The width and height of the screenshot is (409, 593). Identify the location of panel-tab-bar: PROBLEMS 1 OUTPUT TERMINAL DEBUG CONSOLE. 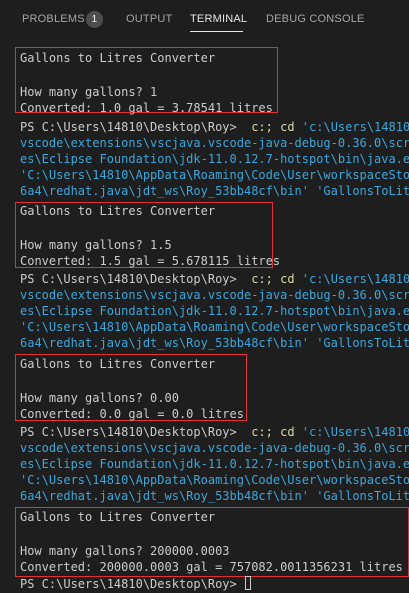
(204, 20).